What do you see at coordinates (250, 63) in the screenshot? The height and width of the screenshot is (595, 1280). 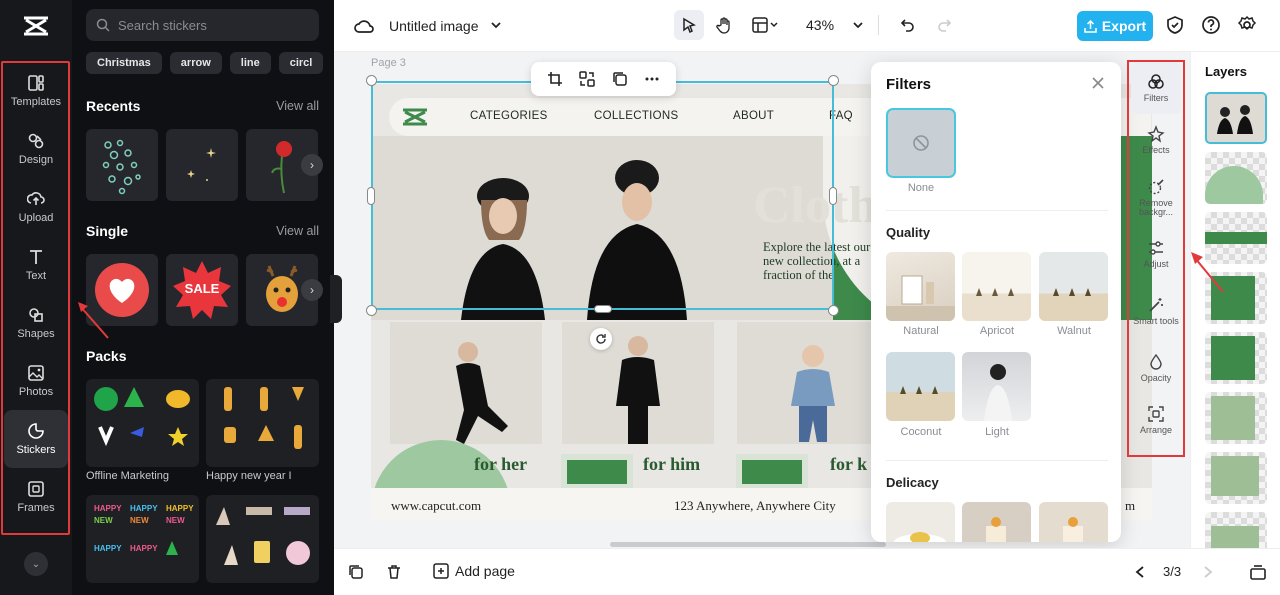 I see `chip-line: line` at bounding box center [250, 63].